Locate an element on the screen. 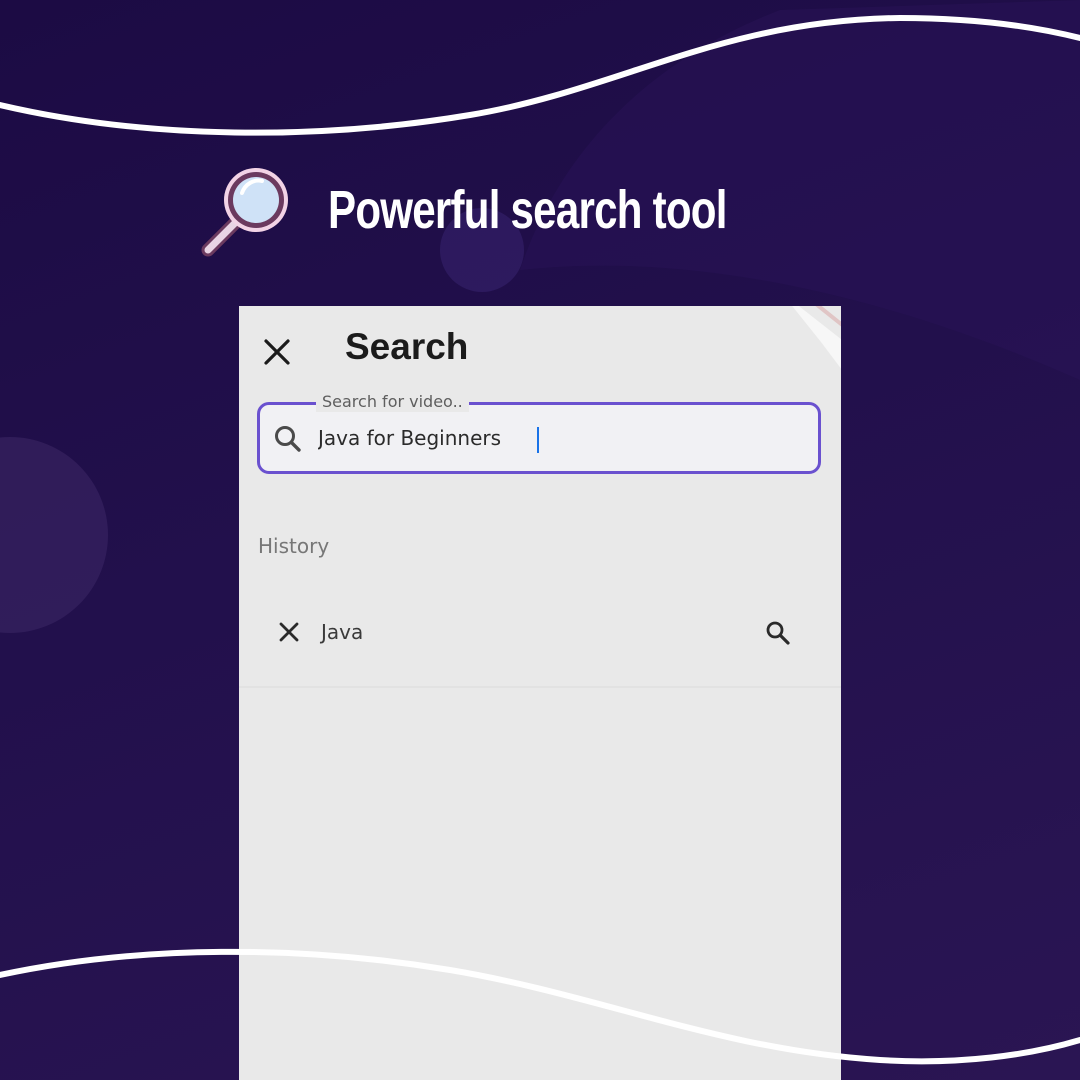 This screenshot has height=1080, width=1080. close-button is located at coordinates (277, 352).